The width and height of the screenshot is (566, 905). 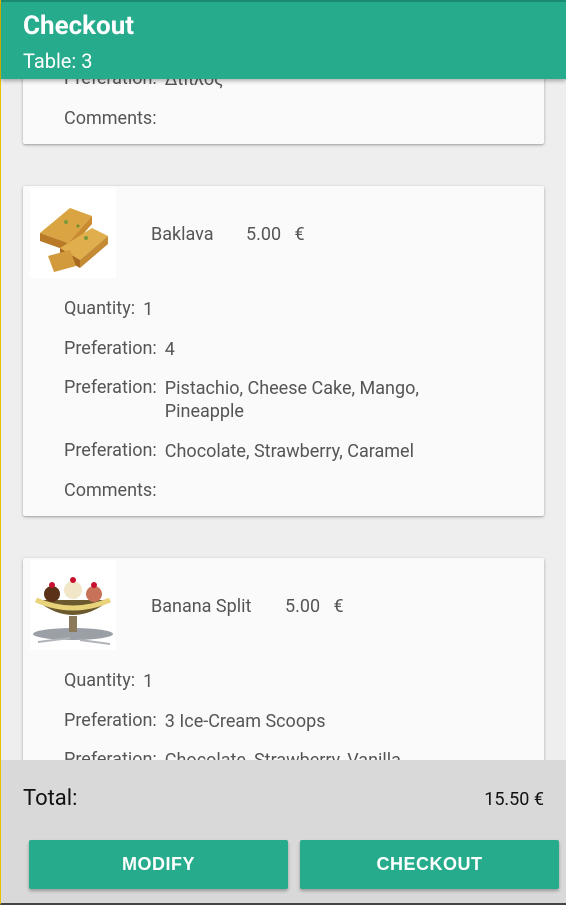 I want to click on preference-value: 4, so click(x=169, y=349).